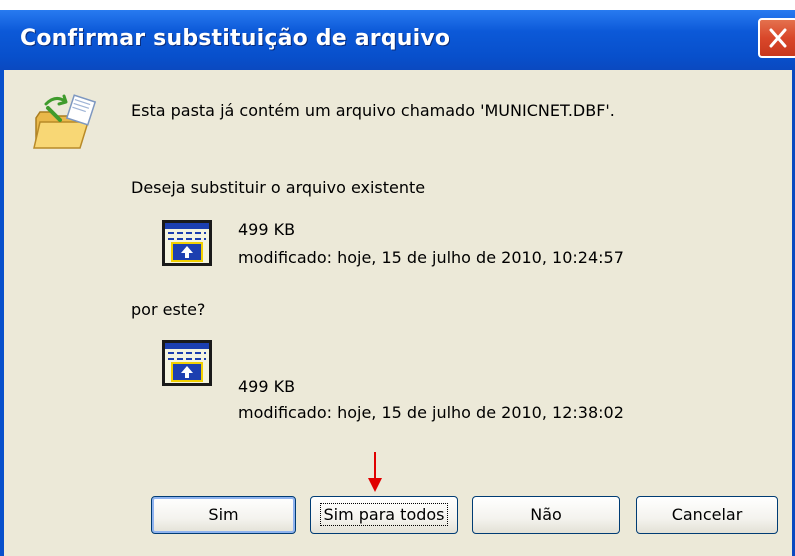 The width and height of the screenshot is (795, 556). I want to click on close-button, so click(776, 38).